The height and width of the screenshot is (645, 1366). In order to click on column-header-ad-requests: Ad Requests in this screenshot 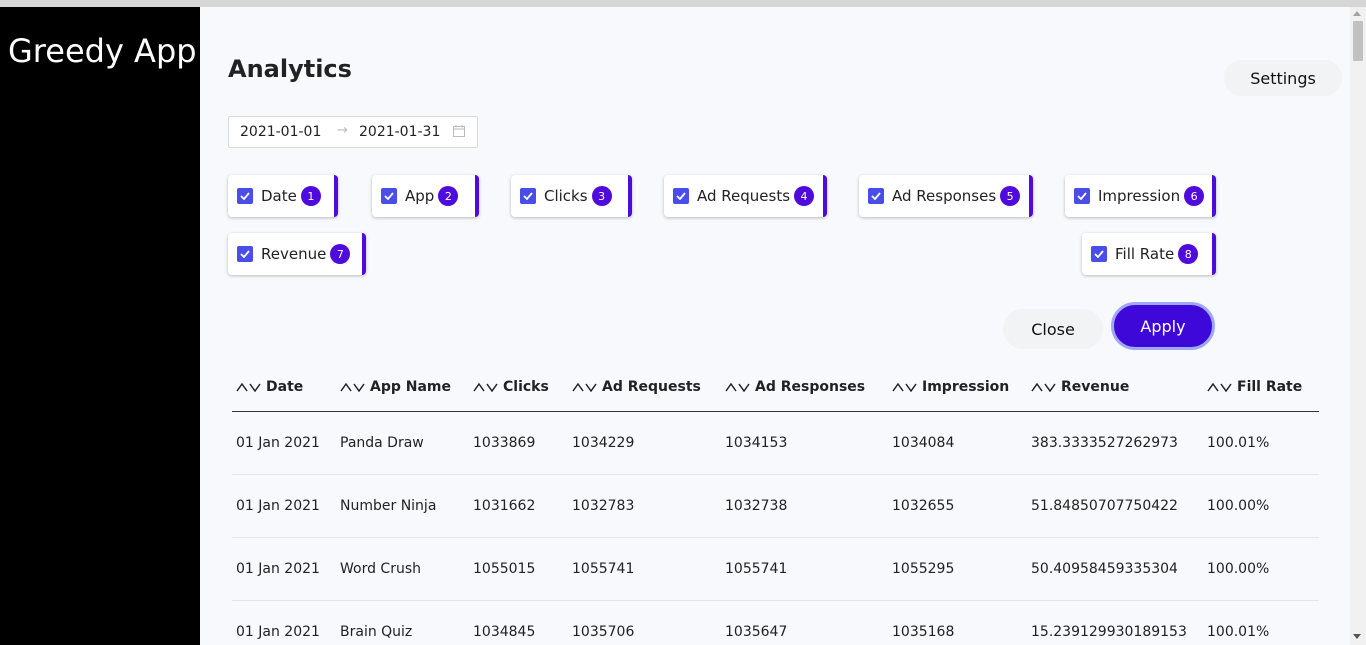, I will do `click(644, 387)`.